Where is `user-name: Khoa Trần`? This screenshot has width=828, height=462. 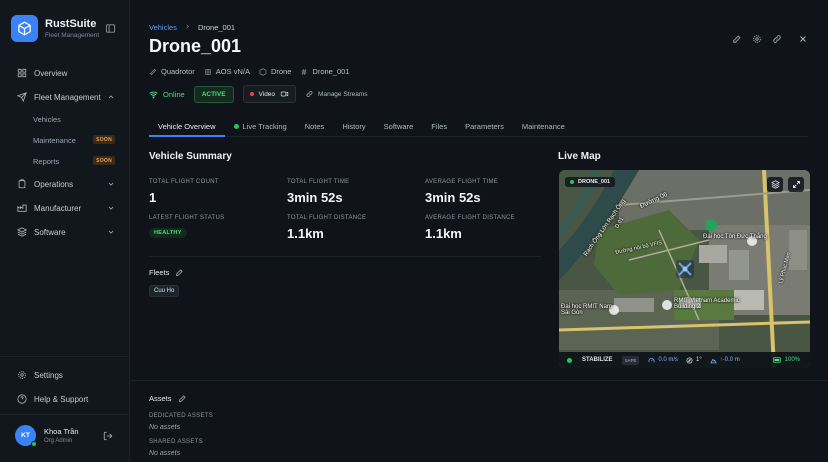
user-name: Khoa Trần is located at coordinates (61, 431).